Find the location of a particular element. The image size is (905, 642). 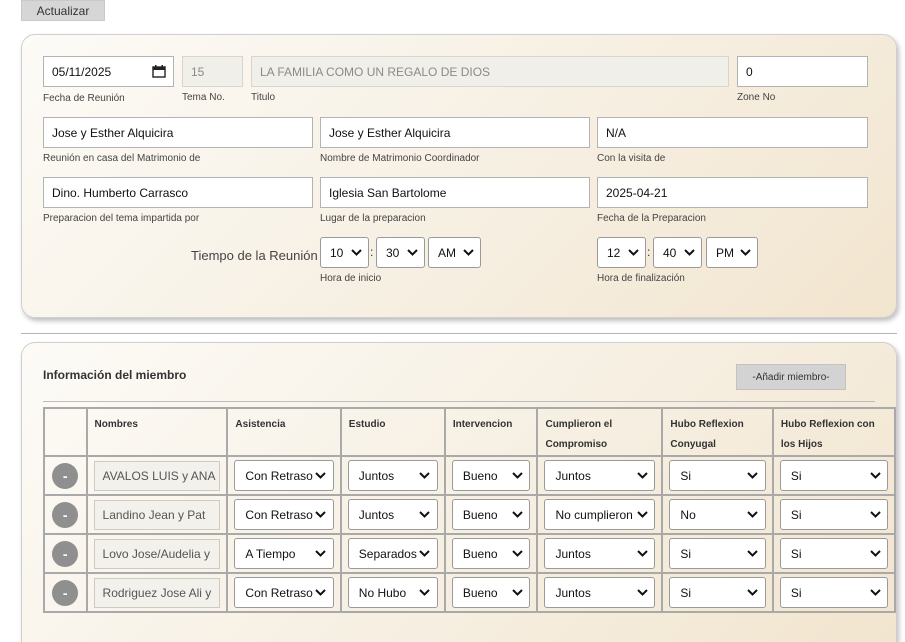

hijos-cell: Si is located at coordinates (834, 553).